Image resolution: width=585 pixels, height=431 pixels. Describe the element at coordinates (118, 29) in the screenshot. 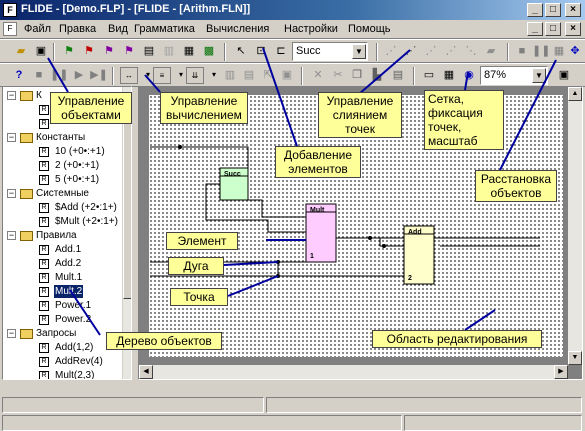

I see `menu-view: Вид` at that location.